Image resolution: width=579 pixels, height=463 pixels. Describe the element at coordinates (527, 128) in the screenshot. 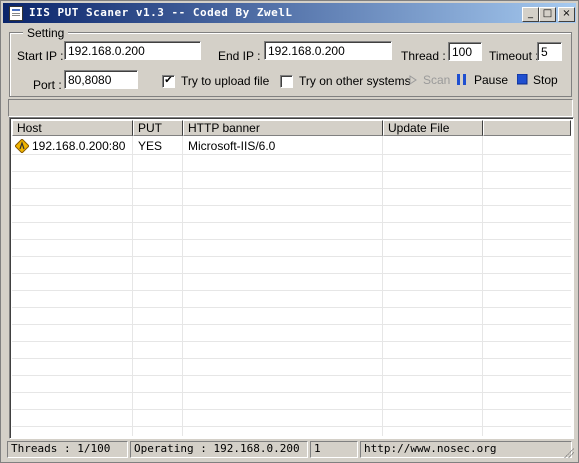

I see `column-header-empty` at that location.